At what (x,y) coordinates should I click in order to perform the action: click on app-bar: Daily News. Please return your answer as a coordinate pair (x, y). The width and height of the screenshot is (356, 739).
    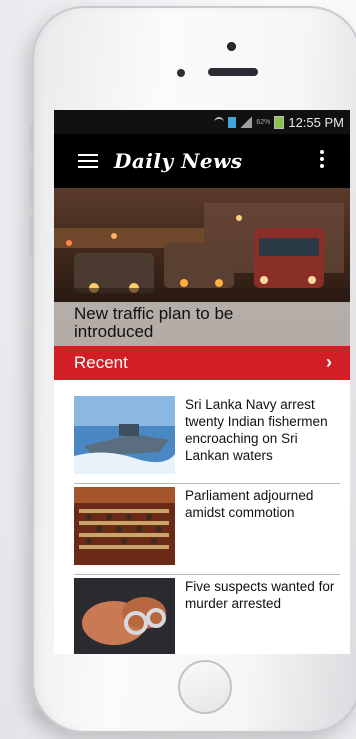
    Looking at the image, I should click on (202, 161).